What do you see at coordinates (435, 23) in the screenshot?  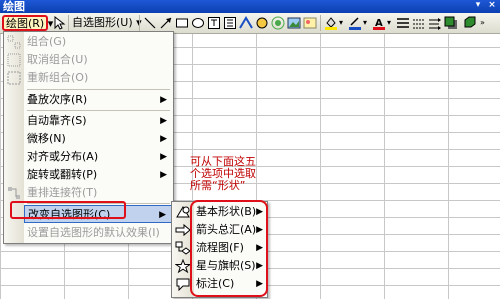 I see `arrow-style-icon` at bounding box center [435, 23].